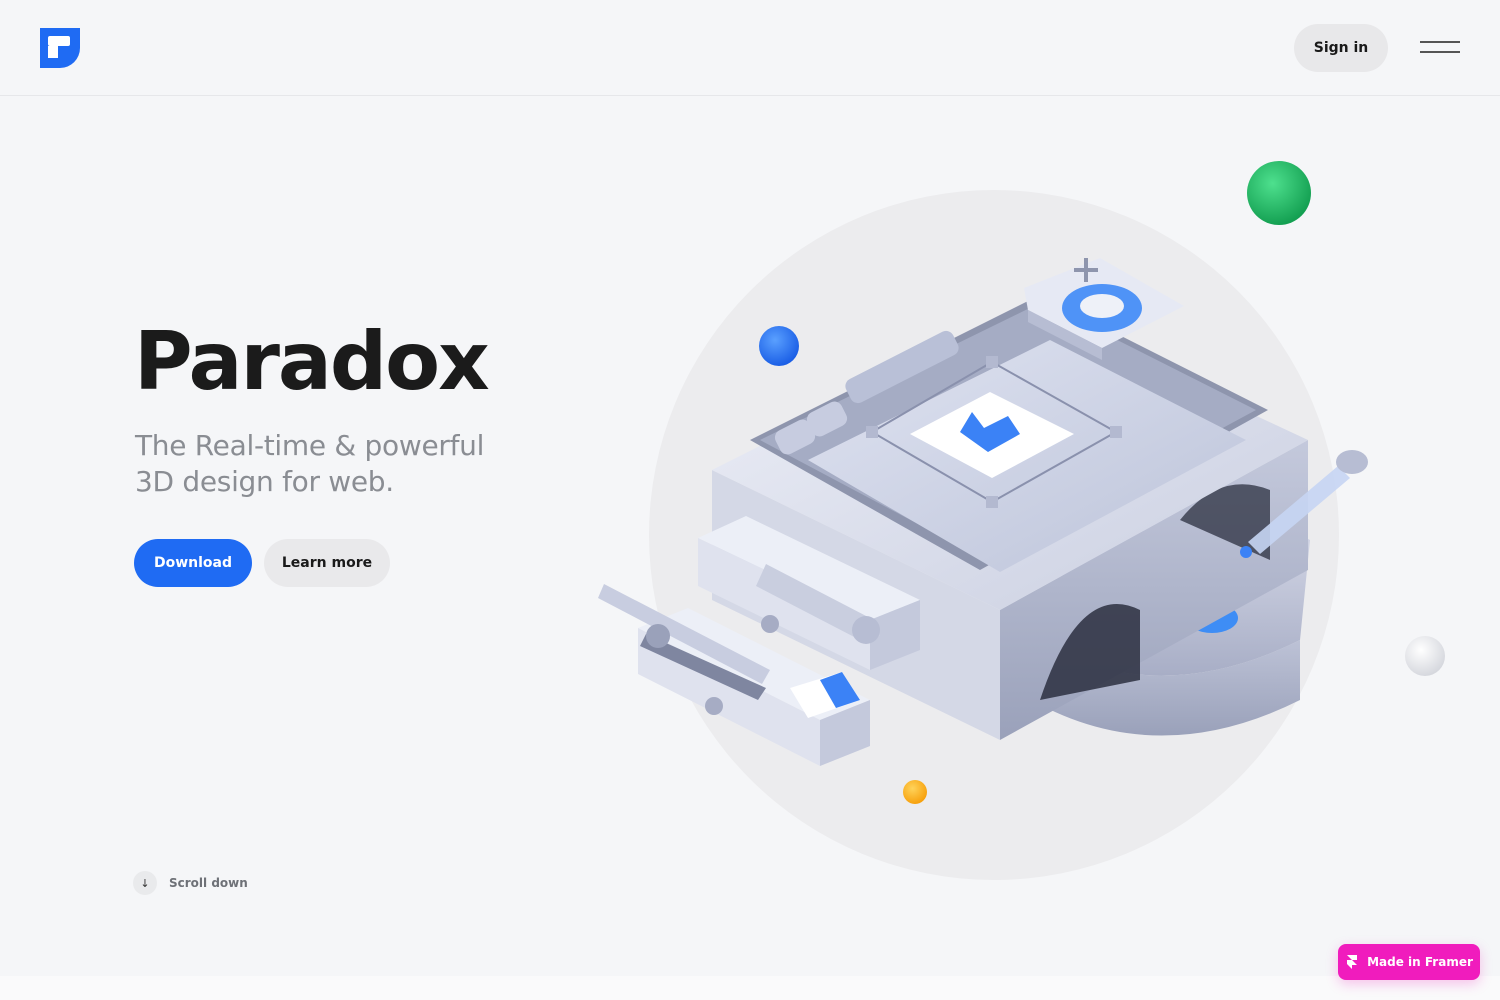 The width and height of the screenshot is (1500, 1000). I want to click on green-sphere, so click(1279, 193).